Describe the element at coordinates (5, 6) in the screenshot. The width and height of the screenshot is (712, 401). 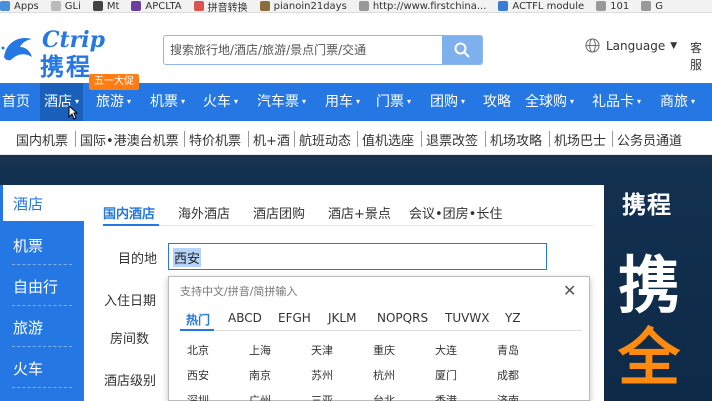
I see `apps-icon` at that location.